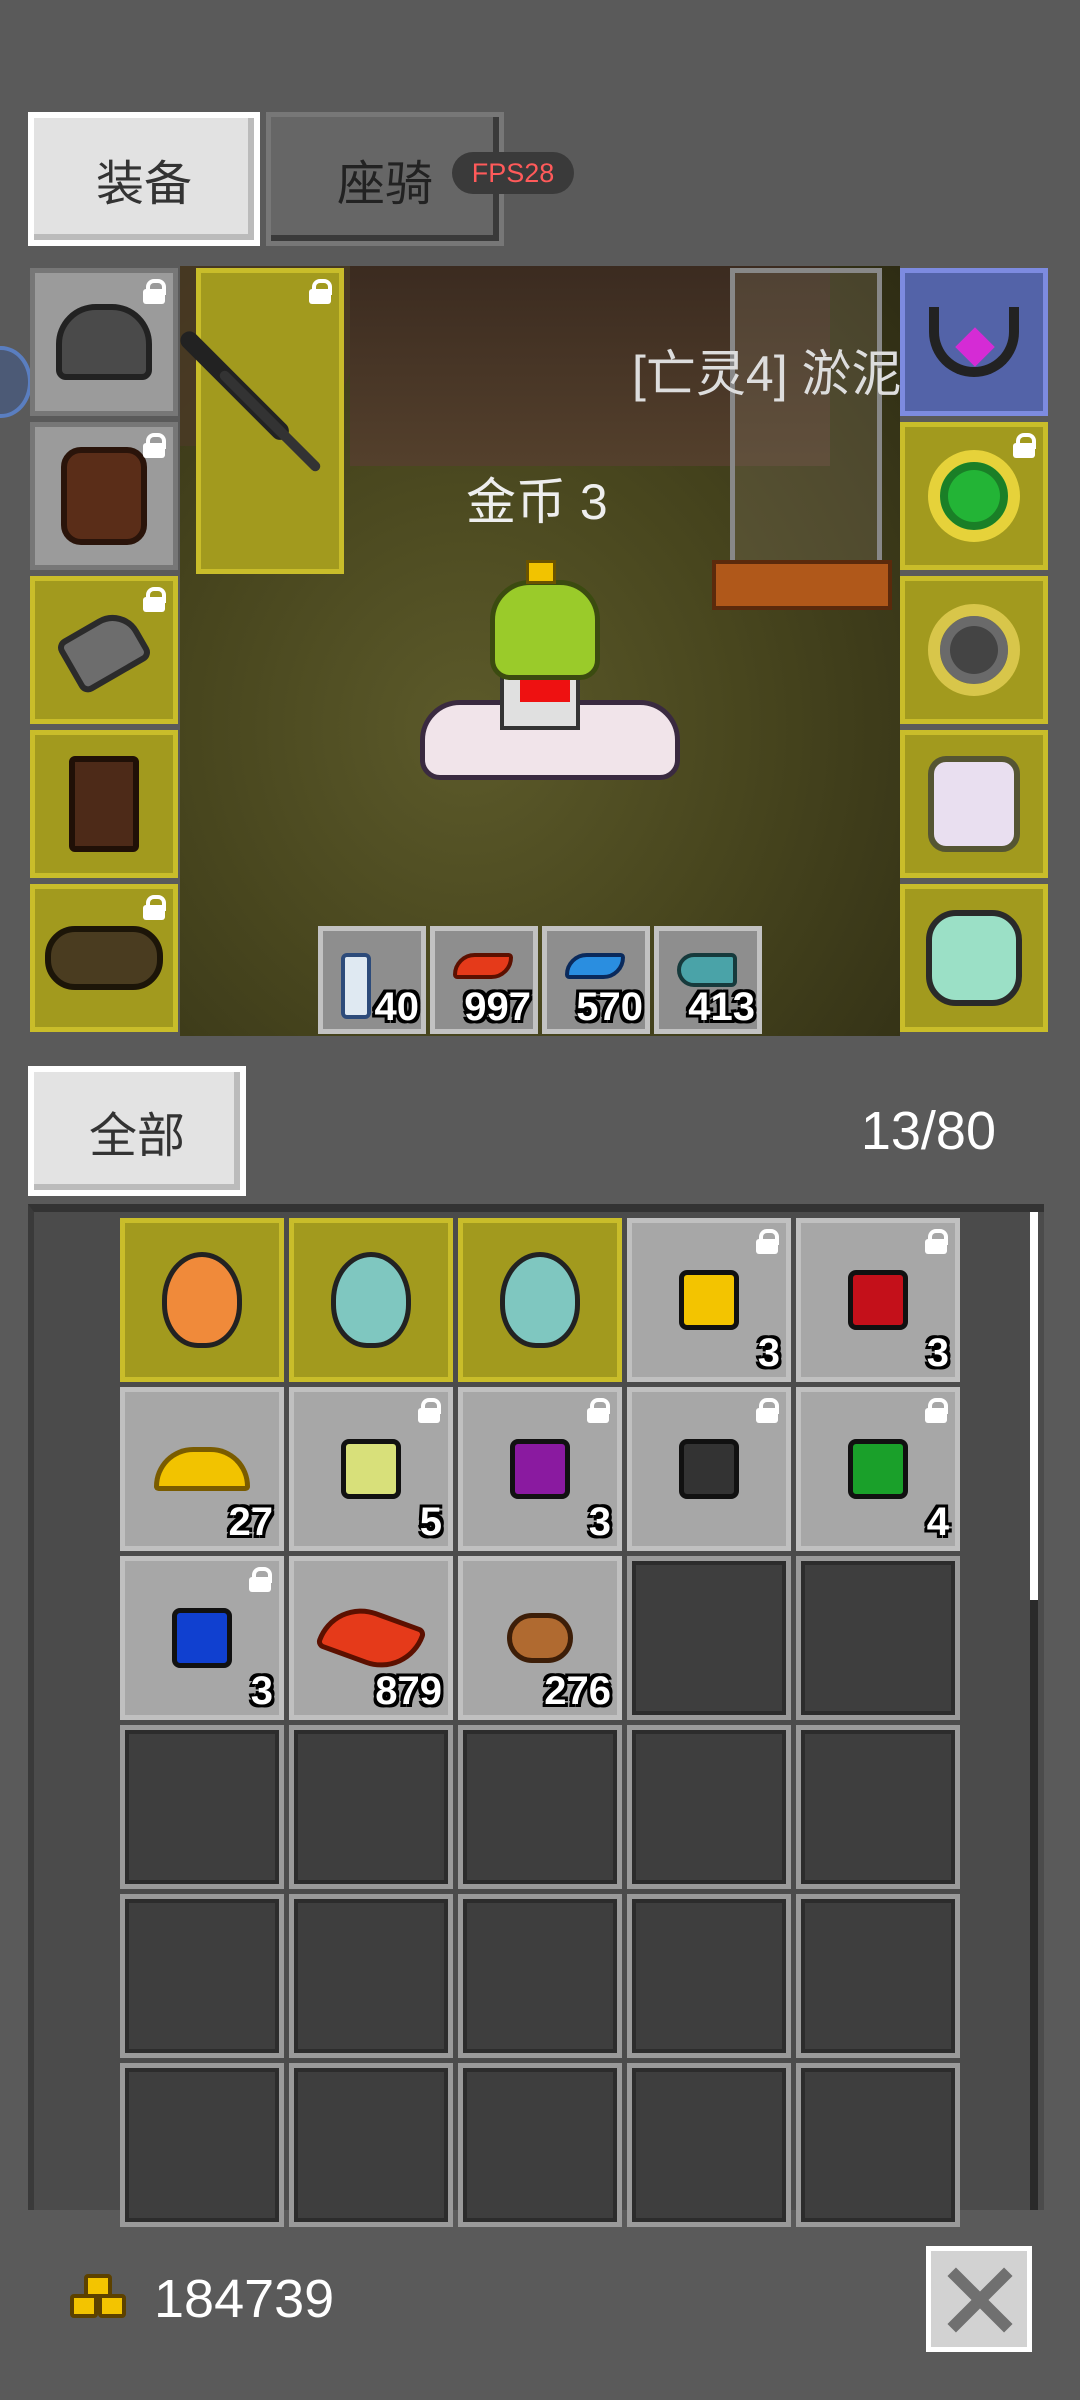  I want to click on equip-slot-gloves, so click(104, 650).